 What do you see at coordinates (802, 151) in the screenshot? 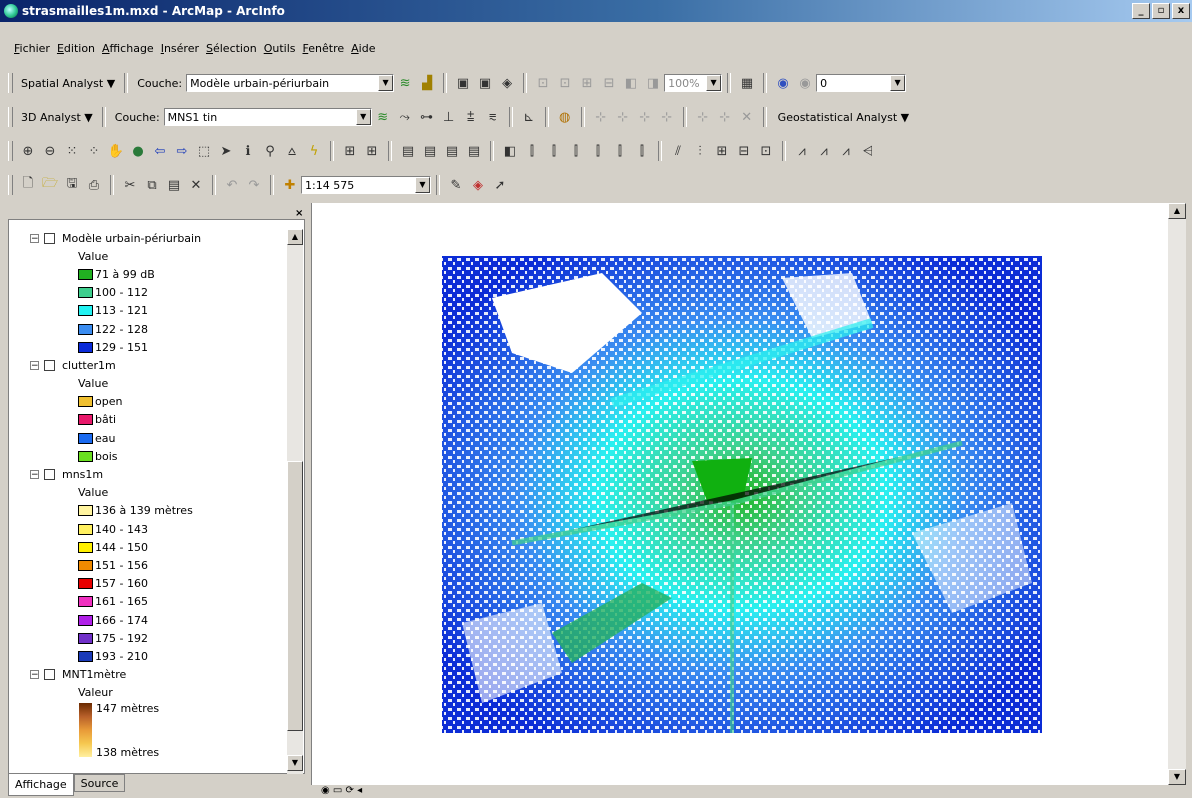
I see `draw-tool-1-icon: ⩘` at bounding box center [802, 151].